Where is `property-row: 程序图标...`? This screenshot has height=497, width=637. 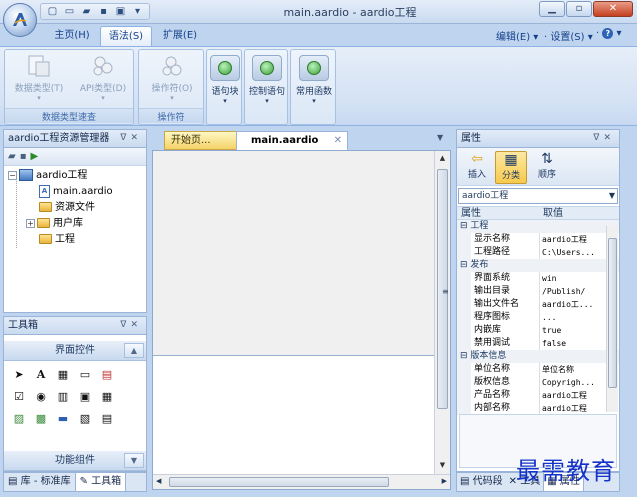 property-row: 程序图标... is located at coordinates (538, 317).